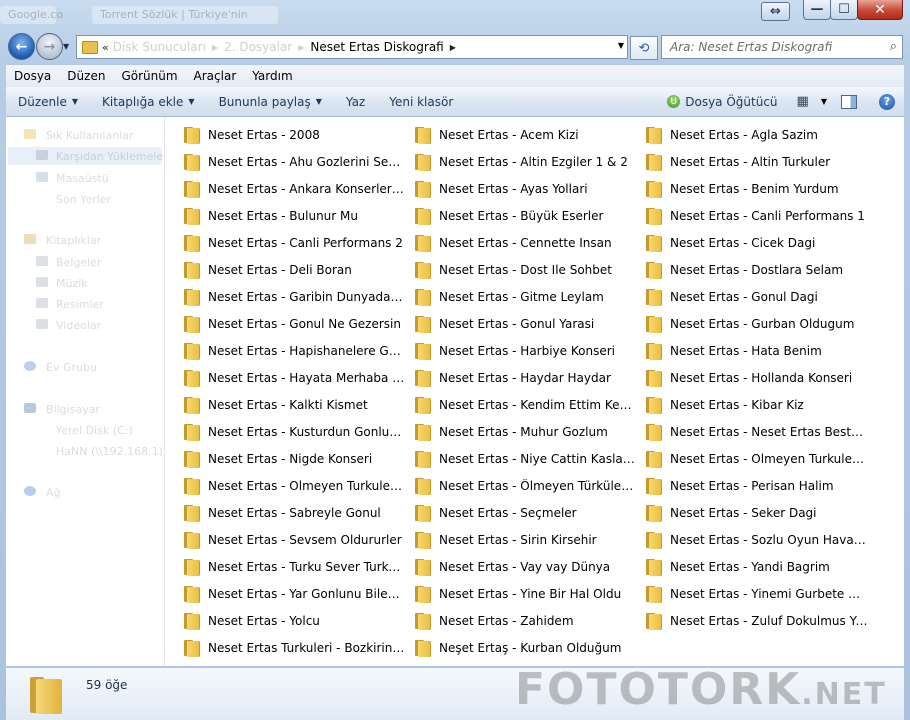 The width and height of the screenshot is (910, 720). What do you see at coordinates (149, 76) in the screenshot?
I see `menu-view: Görünüm` at bounding box center [149, 76].